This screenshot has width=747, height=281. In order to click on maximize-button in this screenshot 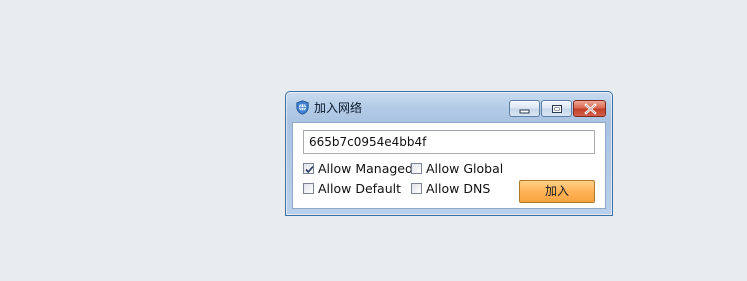, I will do `click(556, 108)`.